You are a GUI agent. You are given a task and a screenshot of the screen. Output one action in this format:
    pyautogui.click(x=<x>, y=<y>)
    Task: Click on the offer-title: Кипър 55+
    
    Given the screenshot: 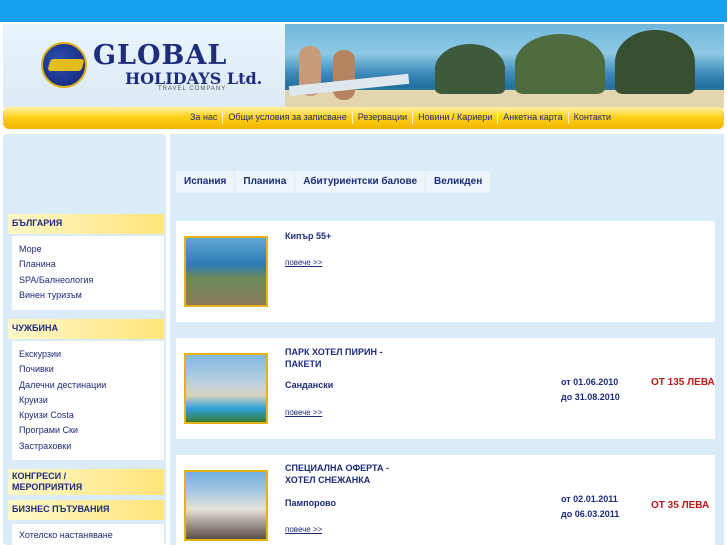 What is the action you would take?
    pyautogui.click(x=345, y=236)
    